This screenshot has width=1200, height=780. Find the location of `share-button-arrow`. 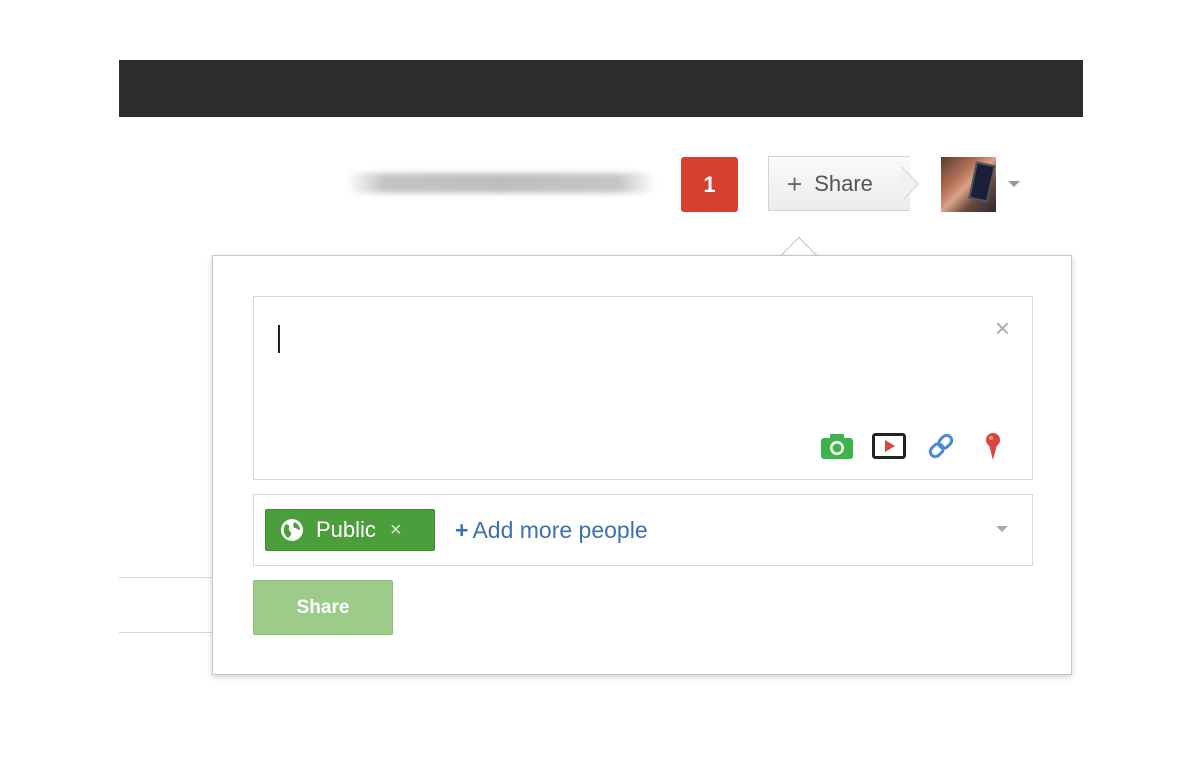

share-button-arrow is located at coordinates (916, 183).